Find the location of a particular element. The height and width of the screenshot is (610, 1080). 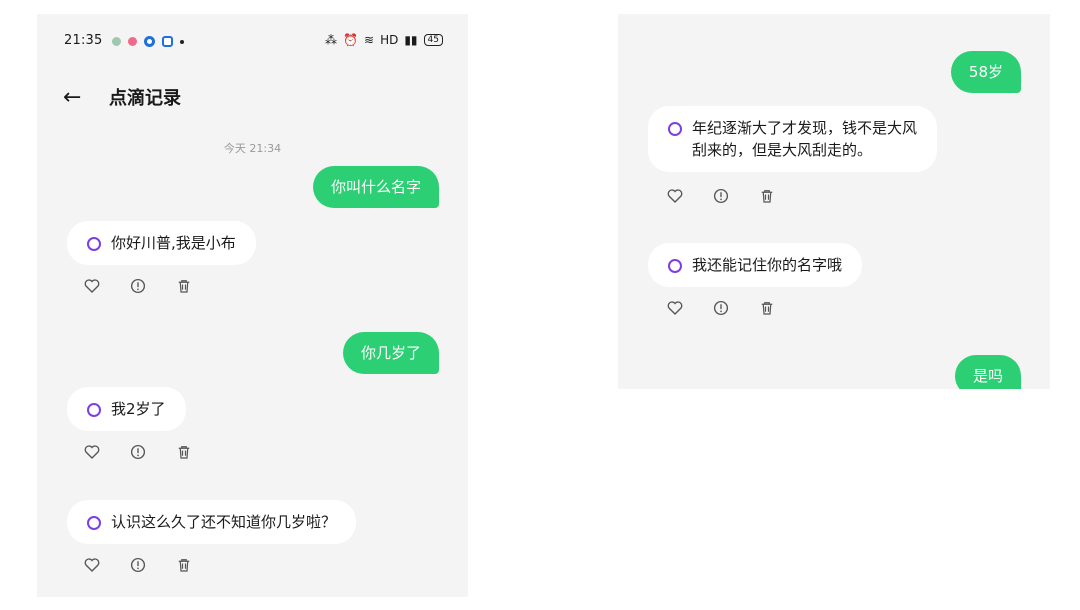

notification-icons is located at coordinates (148, 41).